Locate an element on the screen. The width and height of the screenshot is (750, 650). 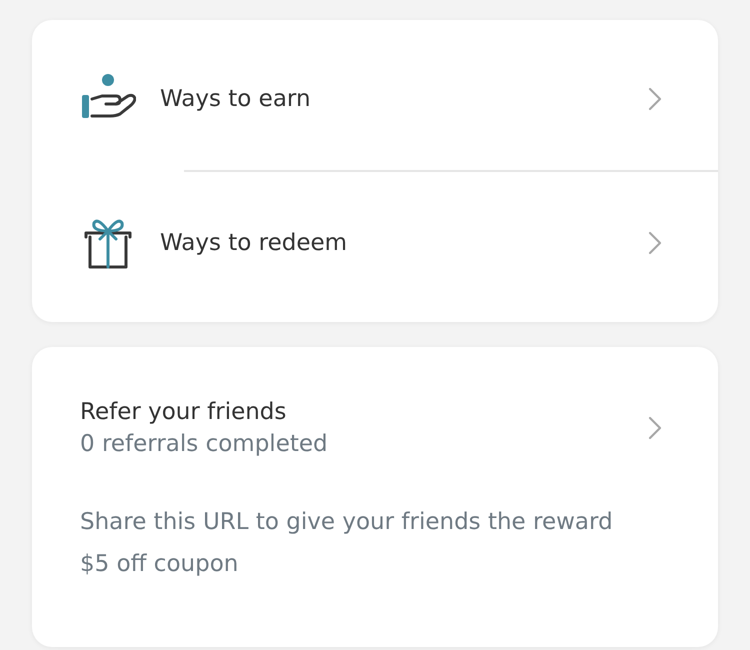
menu-item: Ways to earn is located at coordinates (404, 99).